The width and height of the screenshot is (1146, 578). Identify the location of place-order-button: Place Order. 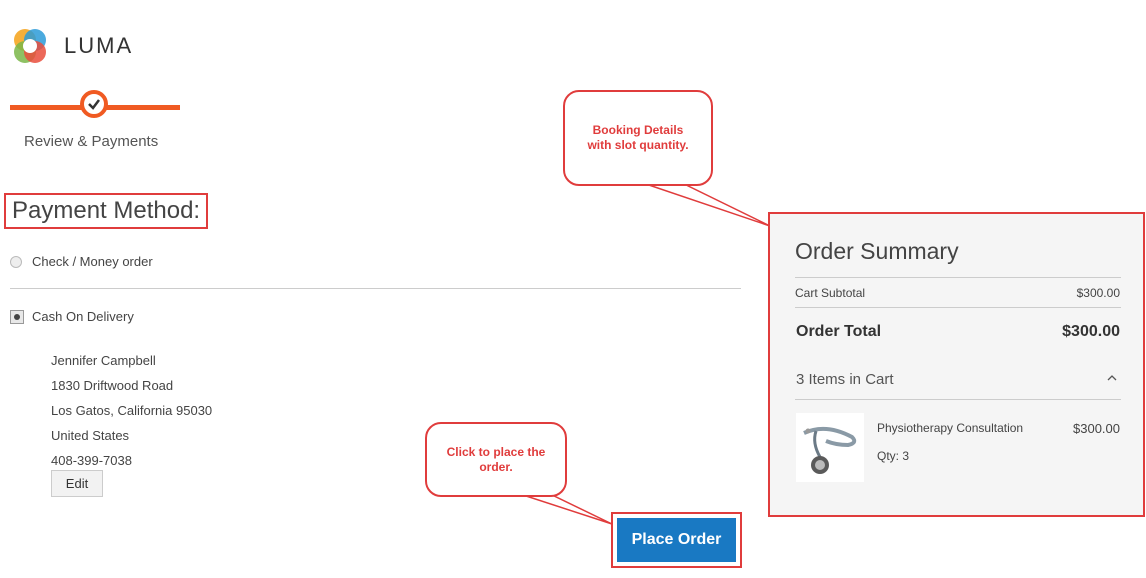
(676, 540).